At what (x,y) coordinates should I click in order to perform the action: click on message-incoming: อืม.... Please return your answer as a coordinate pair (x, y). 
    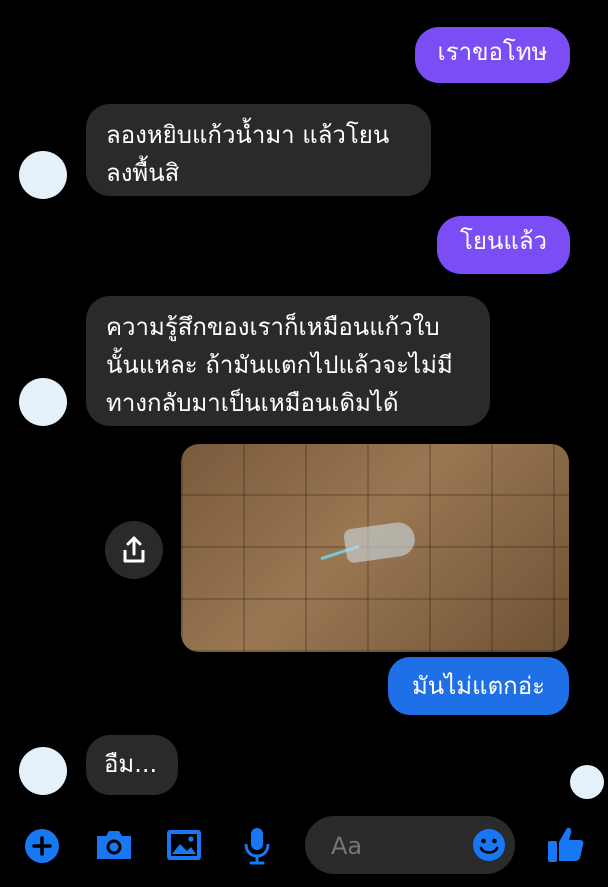
    Looking at the image, I should click on (132, 765).